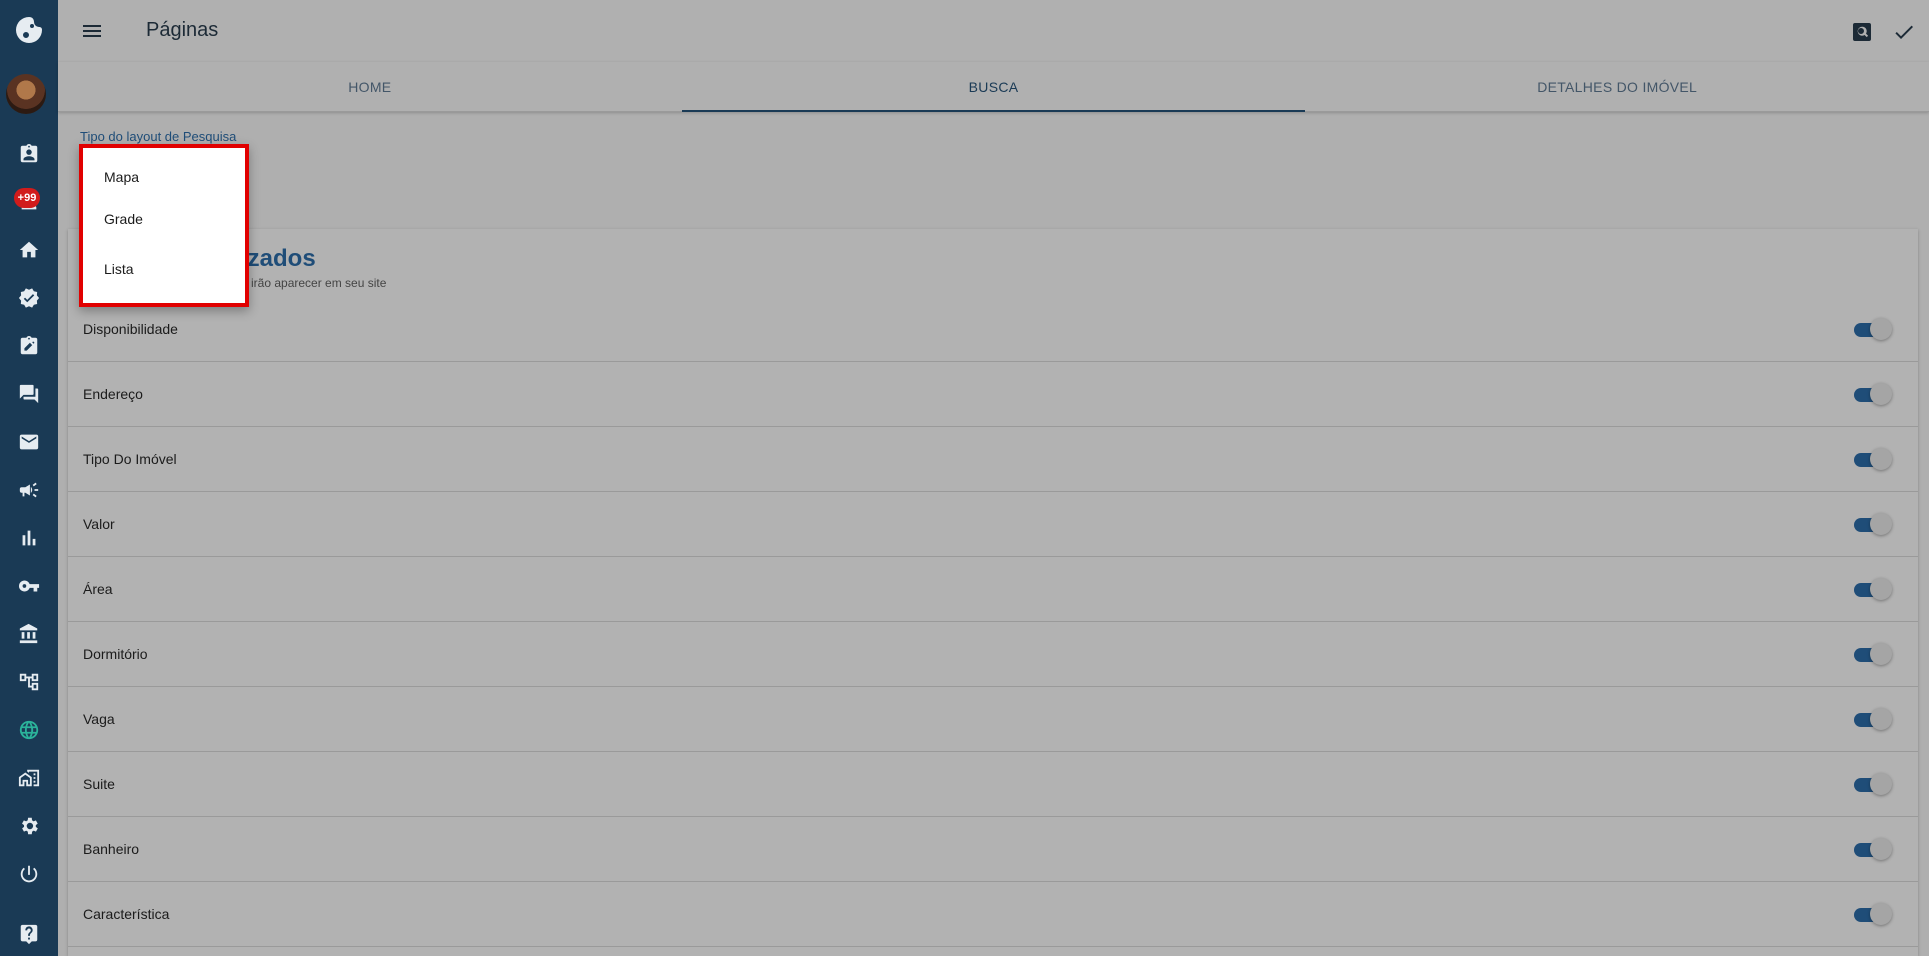  What do you see at coordinates (130, 329) in the screenshot?
I see `filter-label: Disponibilidade` at bounding box center [130, 329].